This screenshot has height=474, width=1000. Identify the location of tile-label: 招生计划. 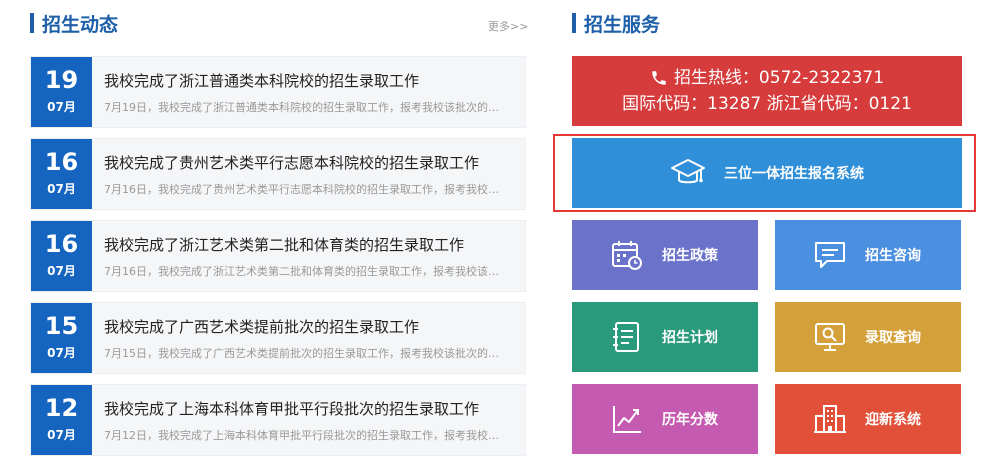
(690, 338).